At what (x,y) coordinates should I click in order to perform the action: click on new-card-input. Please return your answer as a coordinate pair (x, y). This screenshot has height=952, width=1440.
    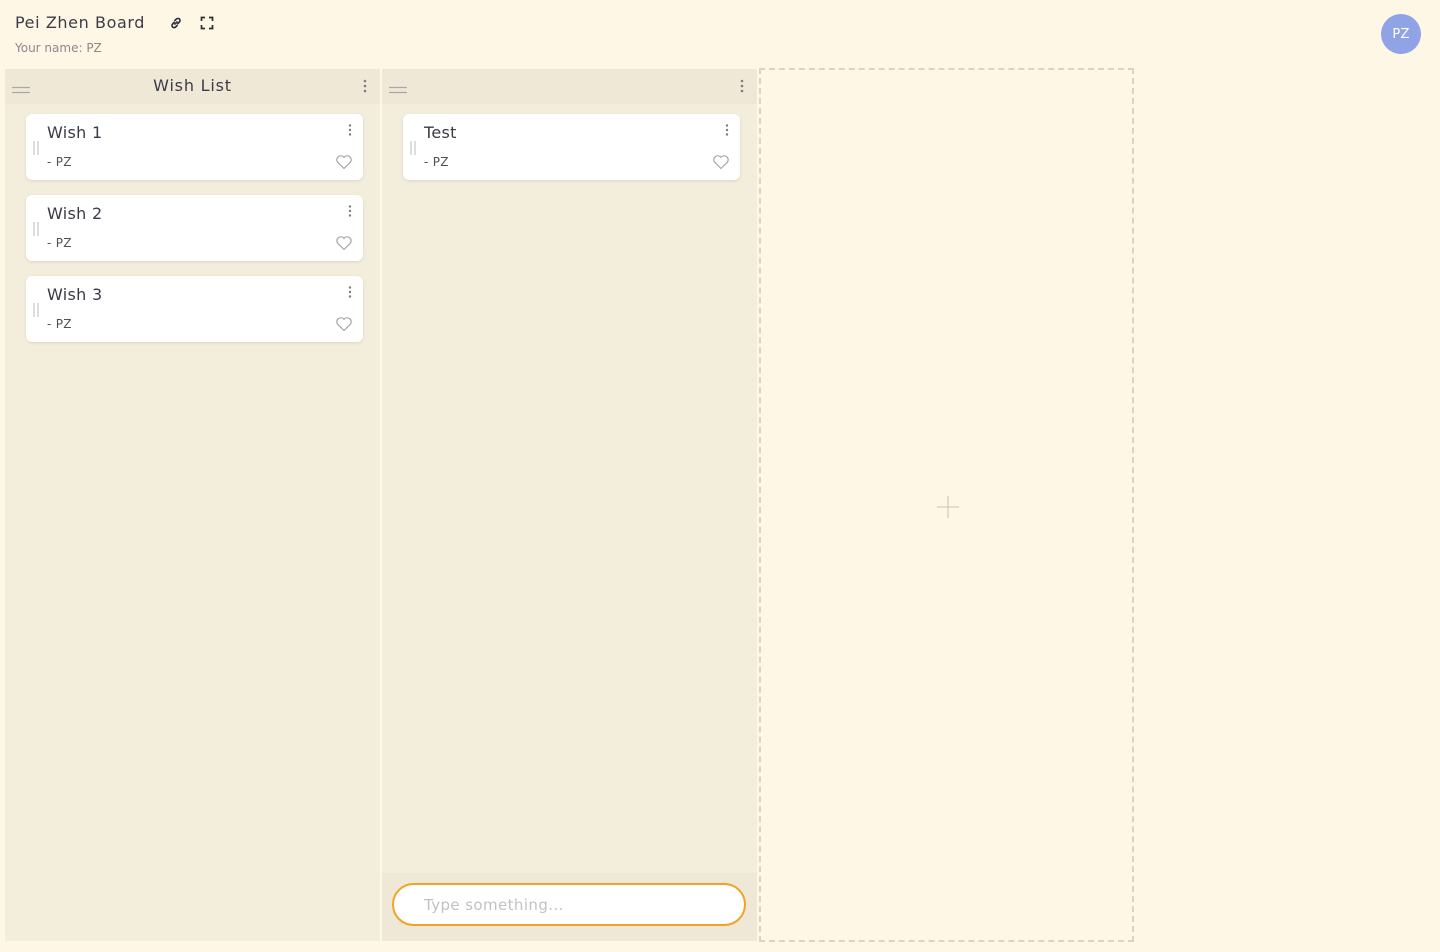
    Looking at the image, I should click on (569, 904).